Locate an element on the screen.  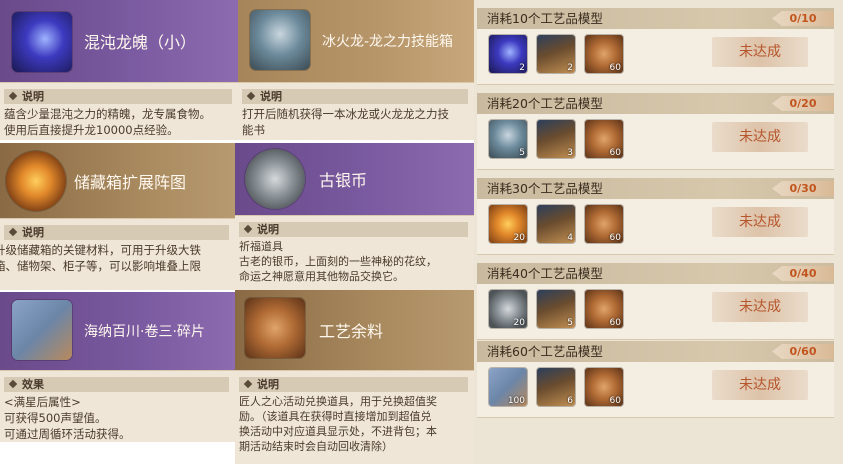
card-header: 冰火龙-龙之力技能箱 is located at coordinates (356, 41).